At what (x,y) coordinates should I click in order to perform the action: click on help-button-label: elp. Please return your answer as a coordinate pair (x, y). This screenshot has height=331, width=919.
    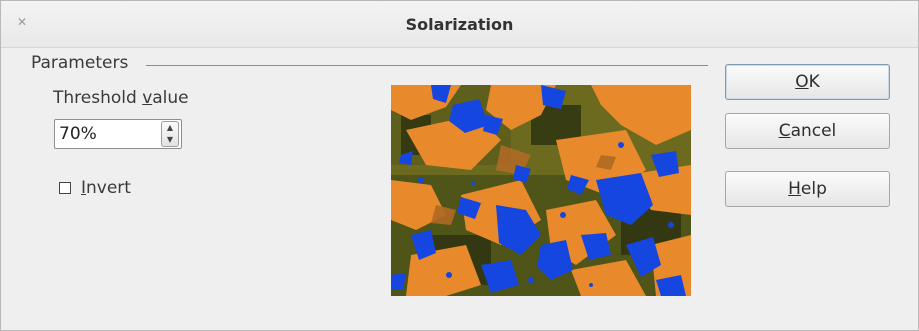
    Looking at the image, I should click on (813, 189).